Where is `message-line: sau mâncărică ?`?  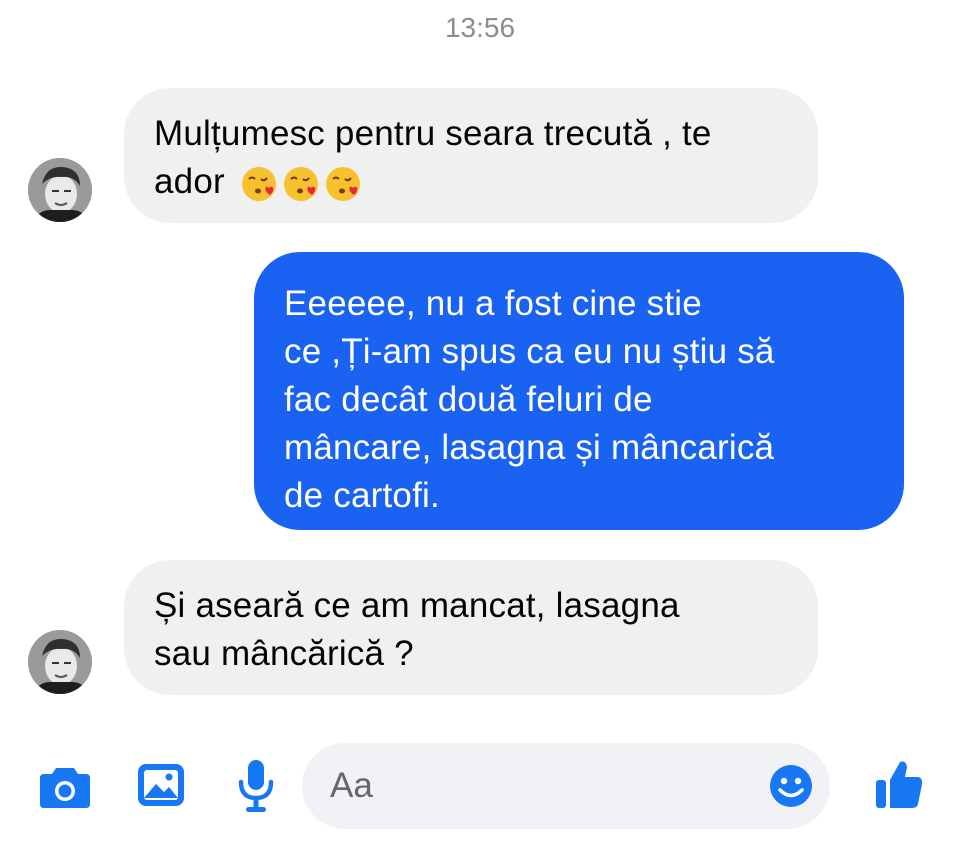
message-line: sau mâncărică ? is located at coordinates (284, 653).